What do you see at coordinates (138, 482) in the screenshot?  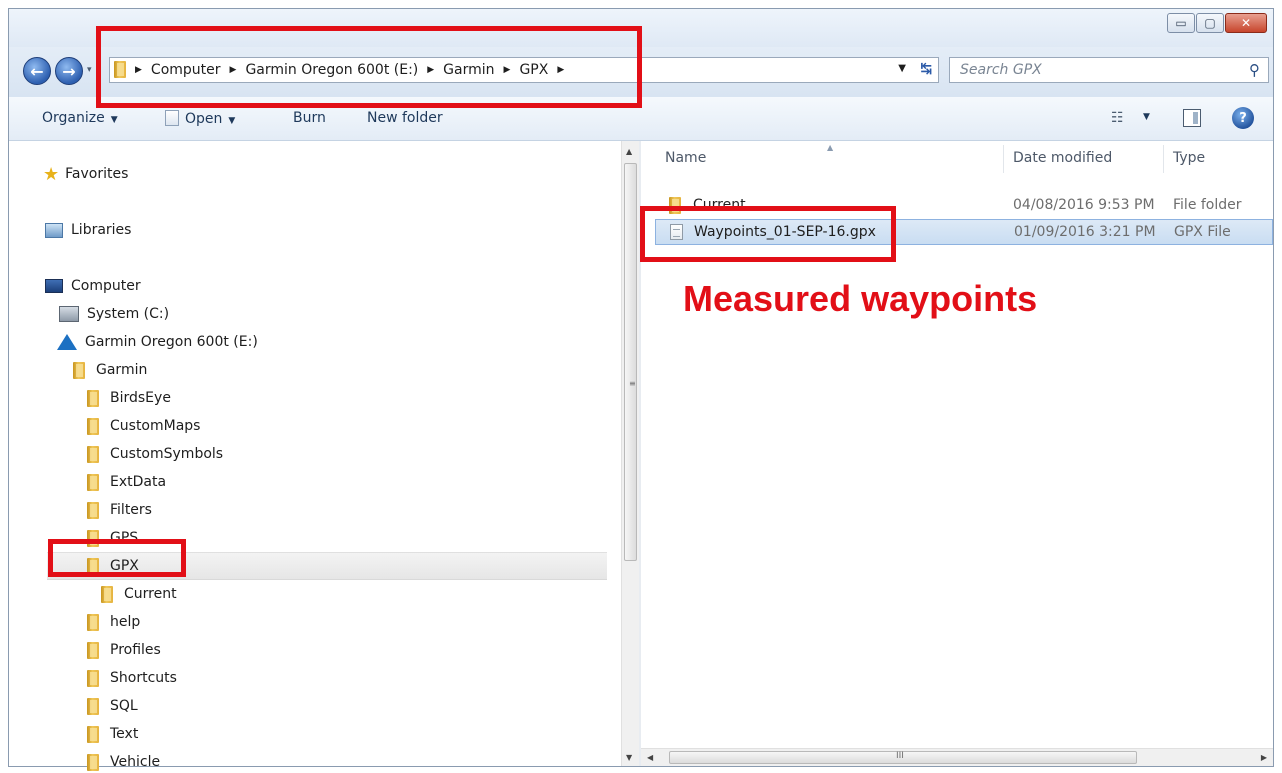 I see `nav-folder-label: ExtData` at bounding box center [138, 482].